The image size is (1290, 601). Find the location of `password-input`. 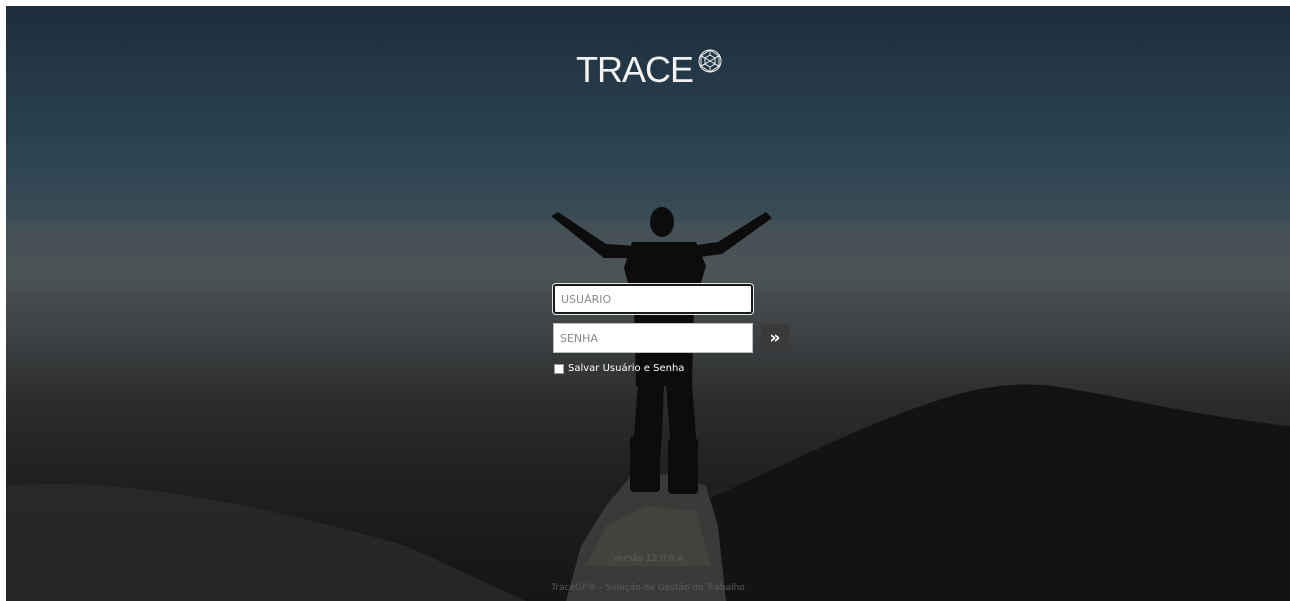

password-input is located at coordinates (653, 338).